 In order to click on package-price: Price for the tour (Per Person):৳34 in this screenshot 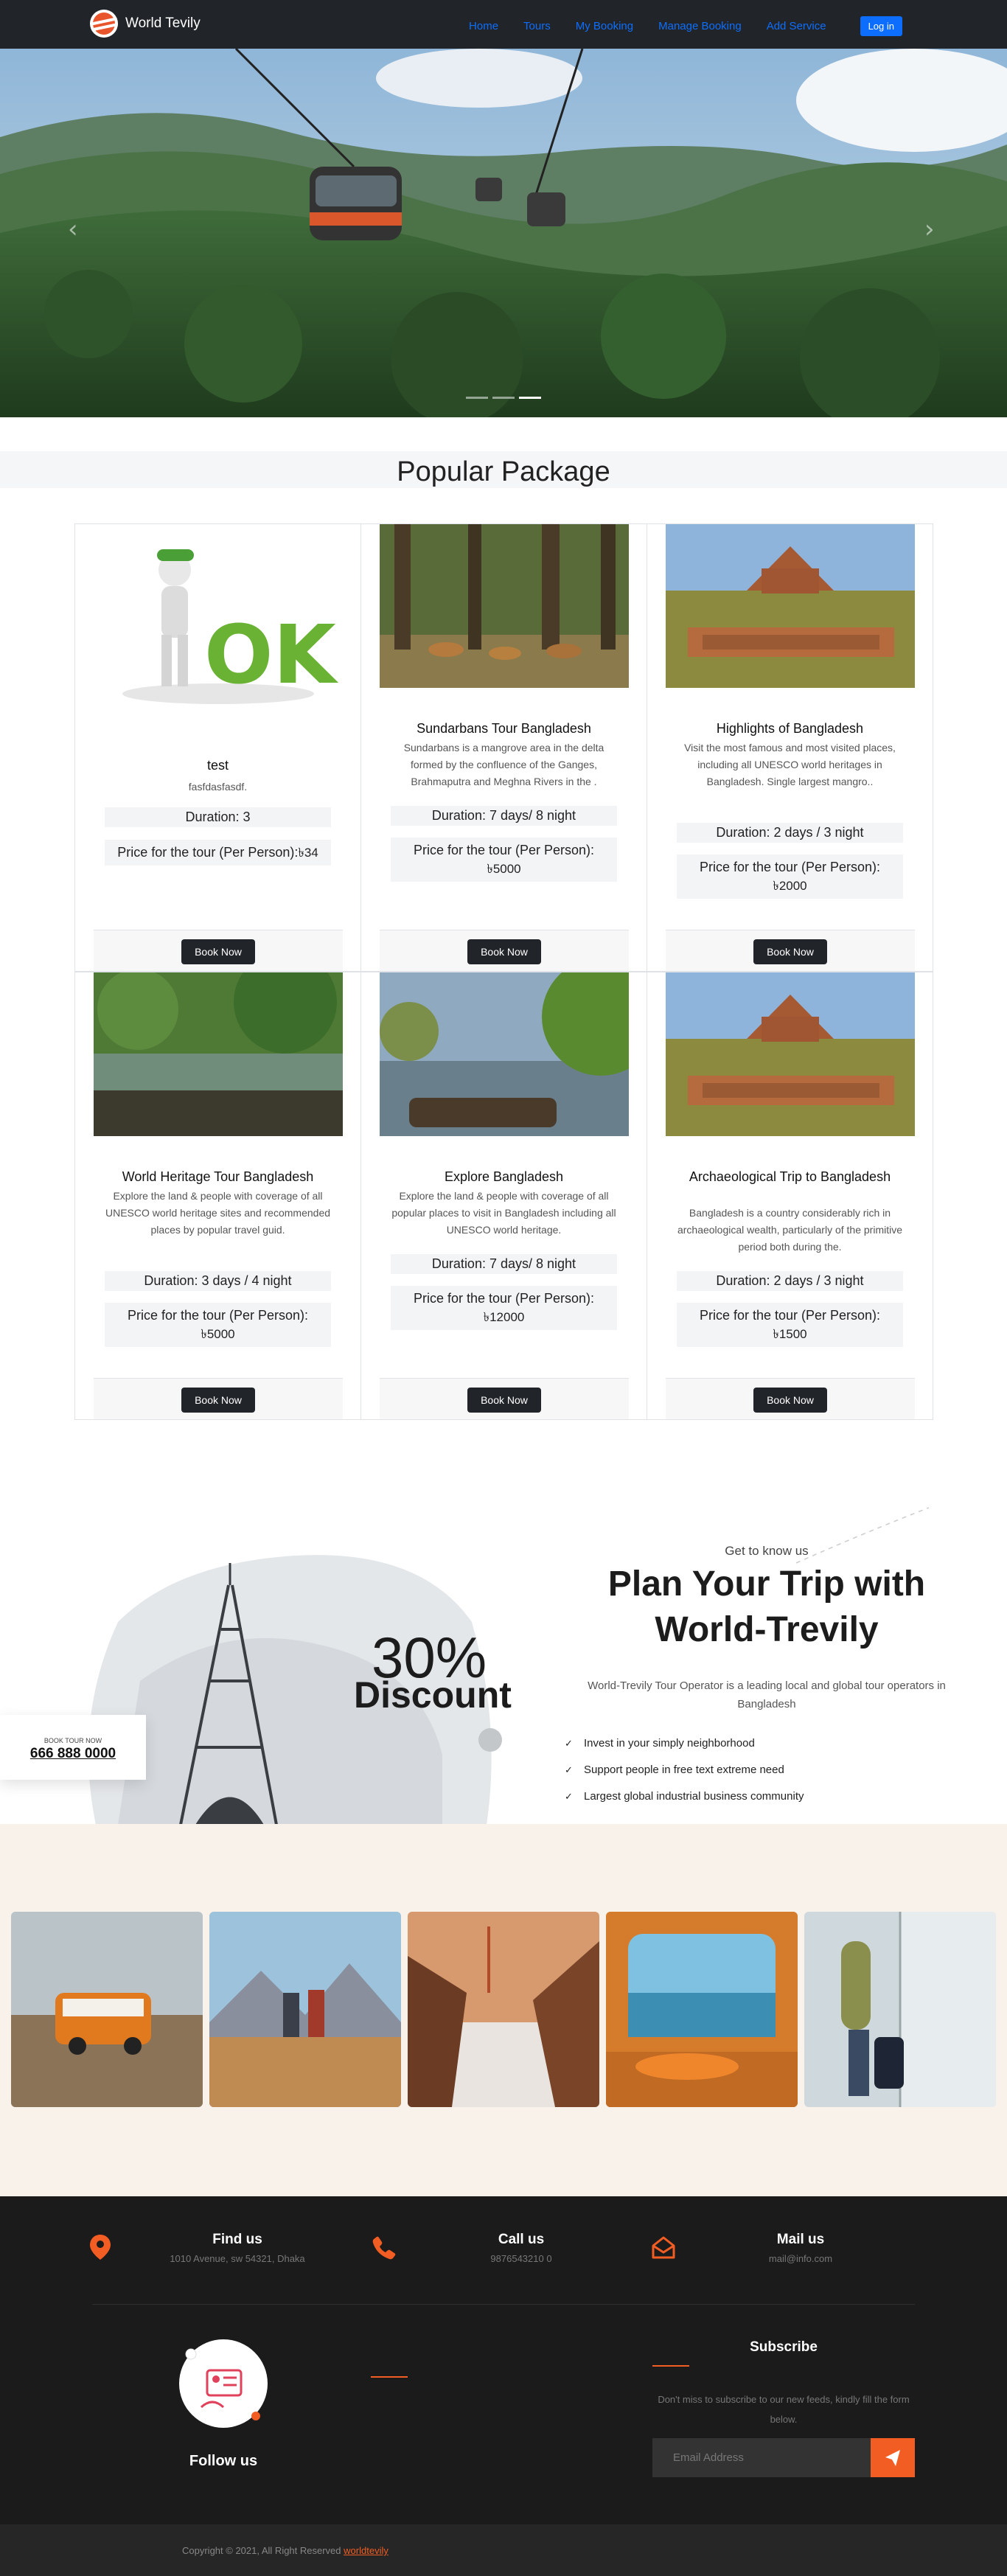, I will do `click(218, 853)`.